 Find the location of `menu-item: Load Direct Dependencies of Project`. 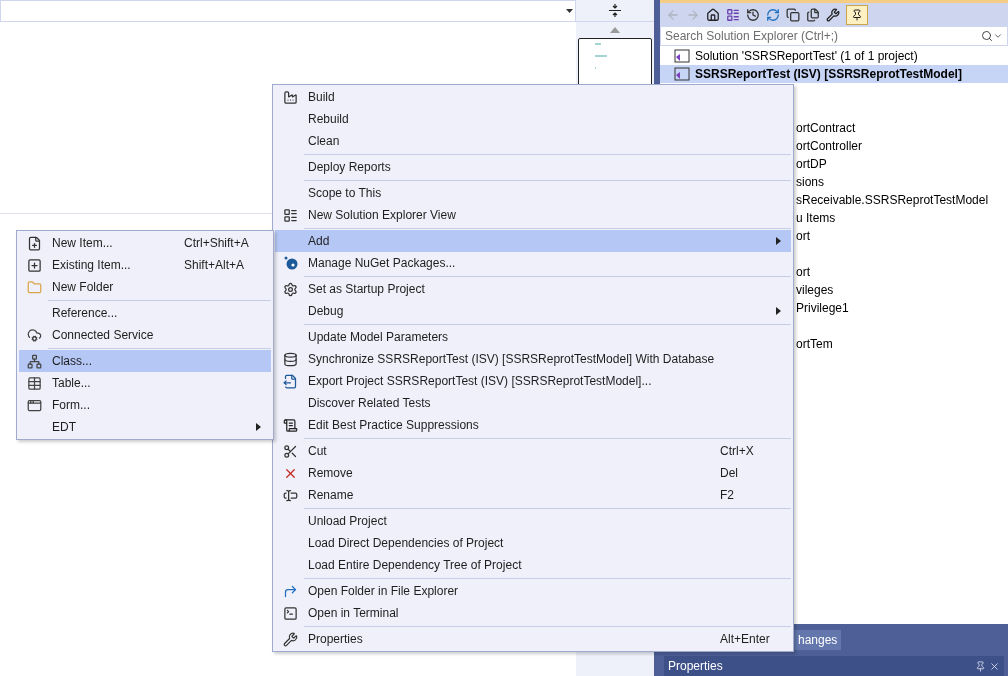

menu-item: Load Direct Dependencies of Project is located at coordinates (533, 543).